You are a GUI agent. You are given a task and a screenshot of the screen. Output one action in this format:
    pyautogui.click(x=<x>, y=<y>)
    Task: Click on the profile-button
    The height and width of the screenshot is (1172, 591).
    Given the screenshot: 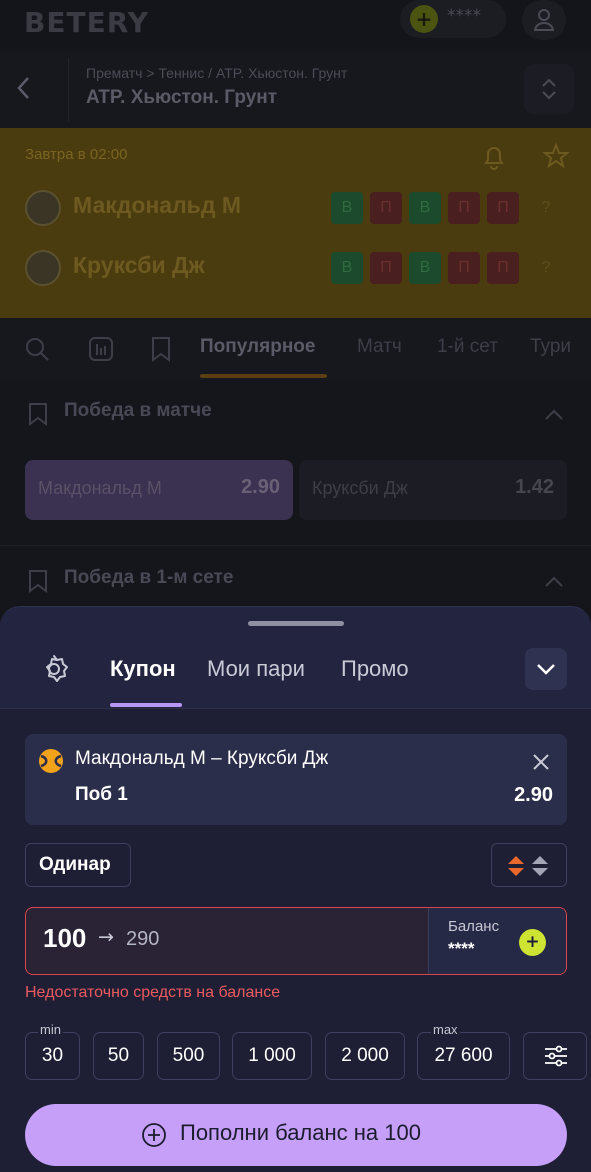 What is the action you would take?
    pyautogui.click(x=544, y=20)
    